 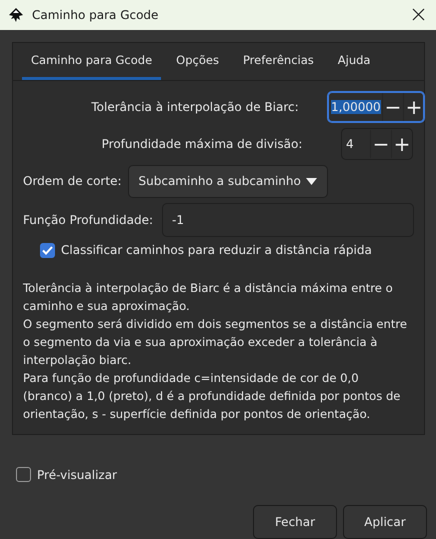 What do you see at coordinates (311, 181) in the screenshot?
I see `caret-icon` at bounding box center [311, 181].